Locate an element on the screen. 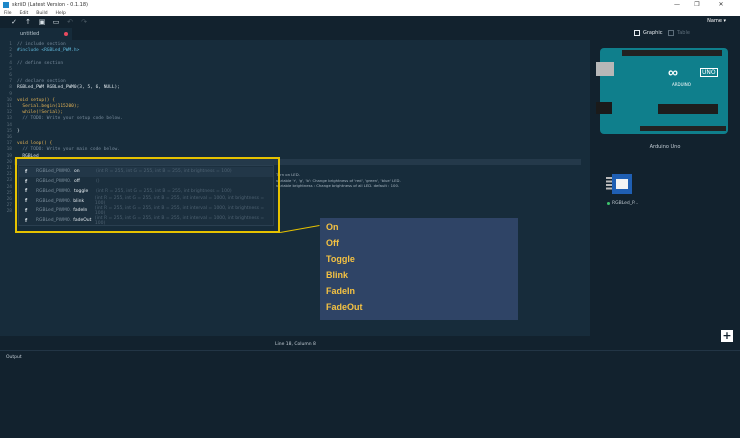 The width and height of the screenshot is (740, 438). status-bar: Line 18, Column 8 is located at coordinates (295, 345).